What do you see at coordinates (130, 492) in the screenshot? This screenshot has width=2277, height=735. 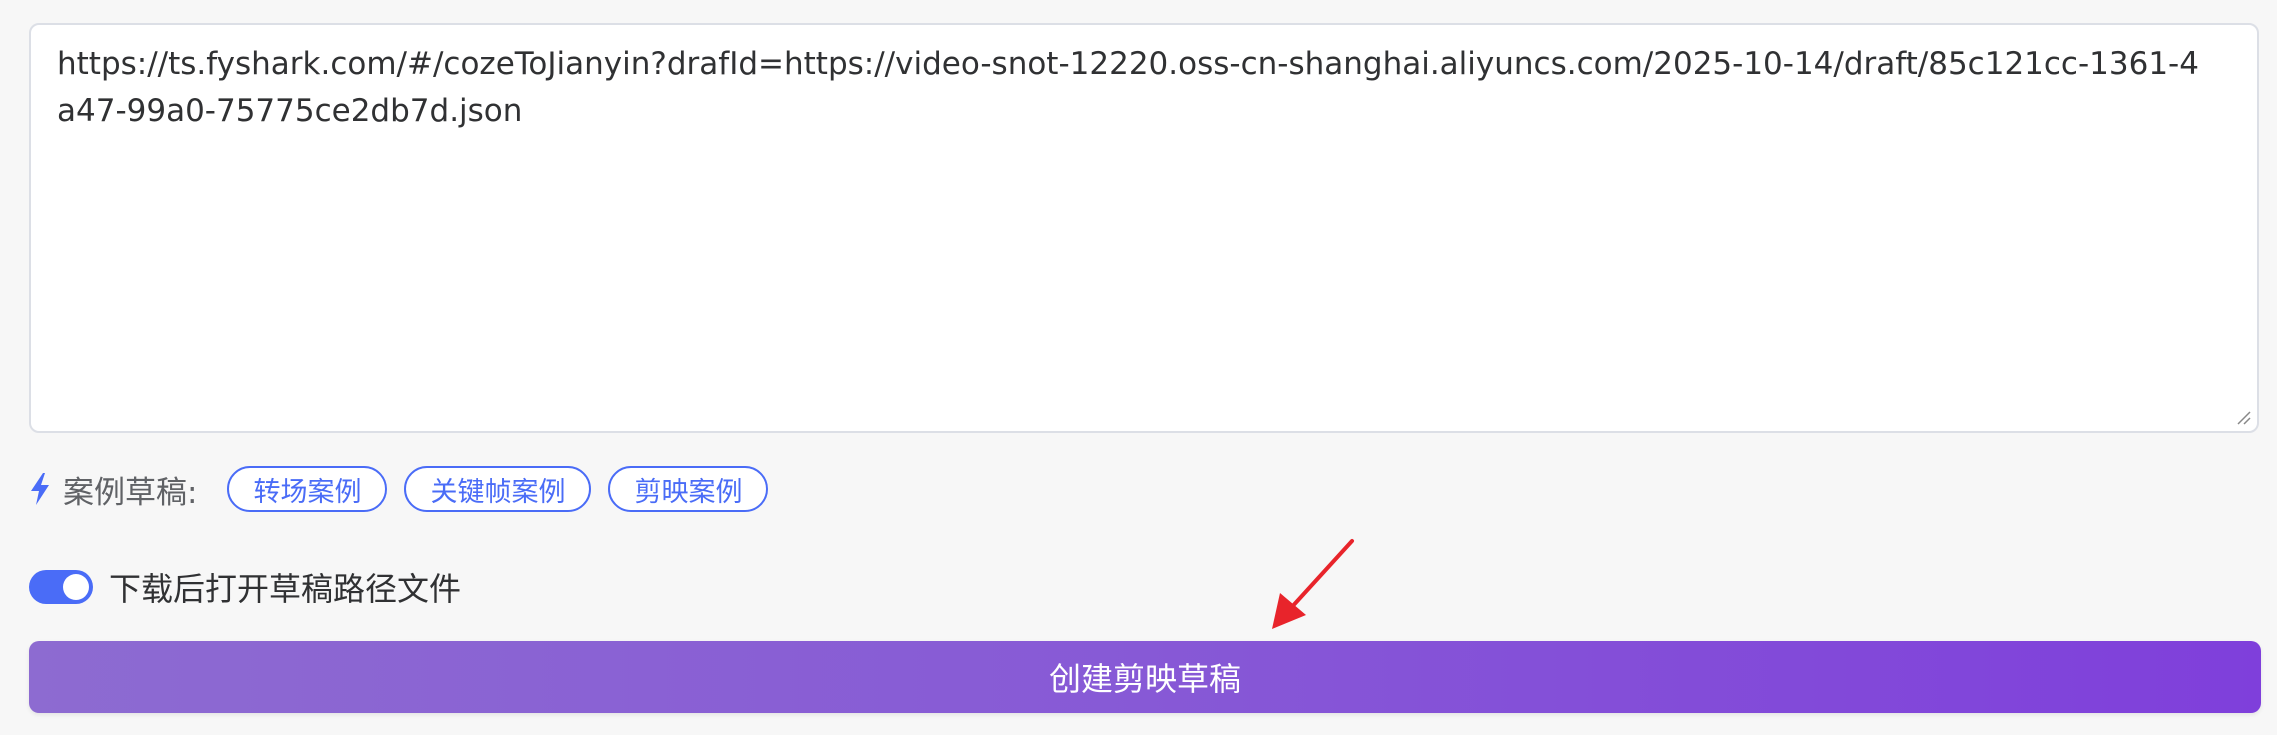 I see `example-drafts-label: 案例草稿:` at bounding box center [130, 492].